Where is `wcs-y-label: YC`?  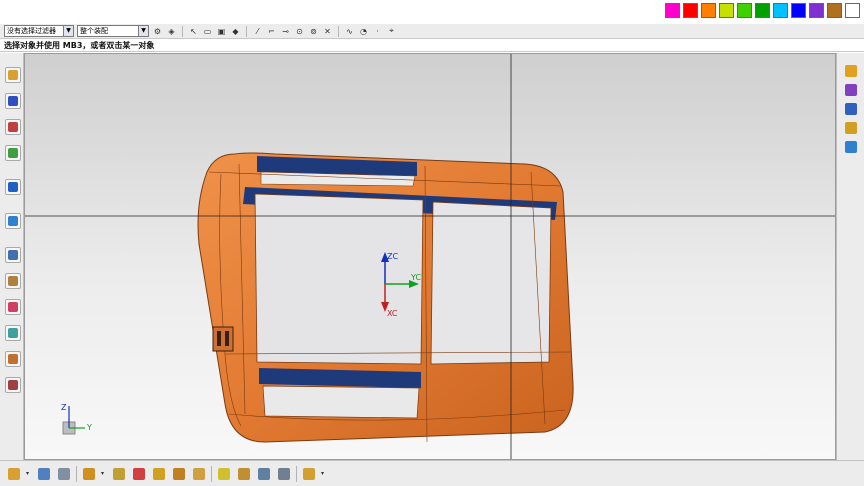 wcs-y-label: YC is located at coordinates (415, 277).